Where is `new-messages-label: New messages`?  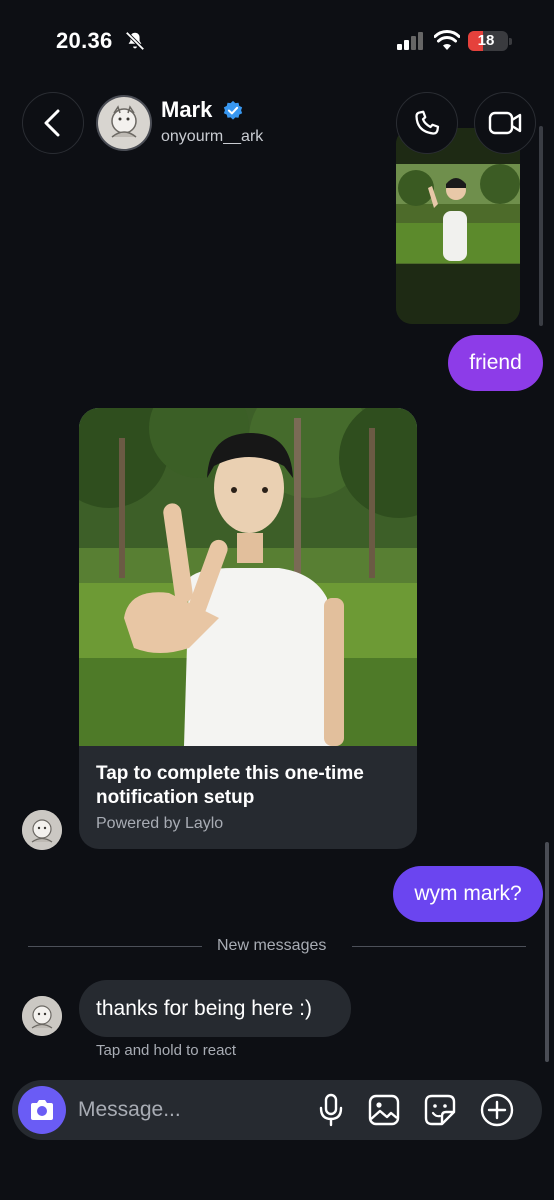 new-messages-label: New messages is located at coordinates (272, 945).